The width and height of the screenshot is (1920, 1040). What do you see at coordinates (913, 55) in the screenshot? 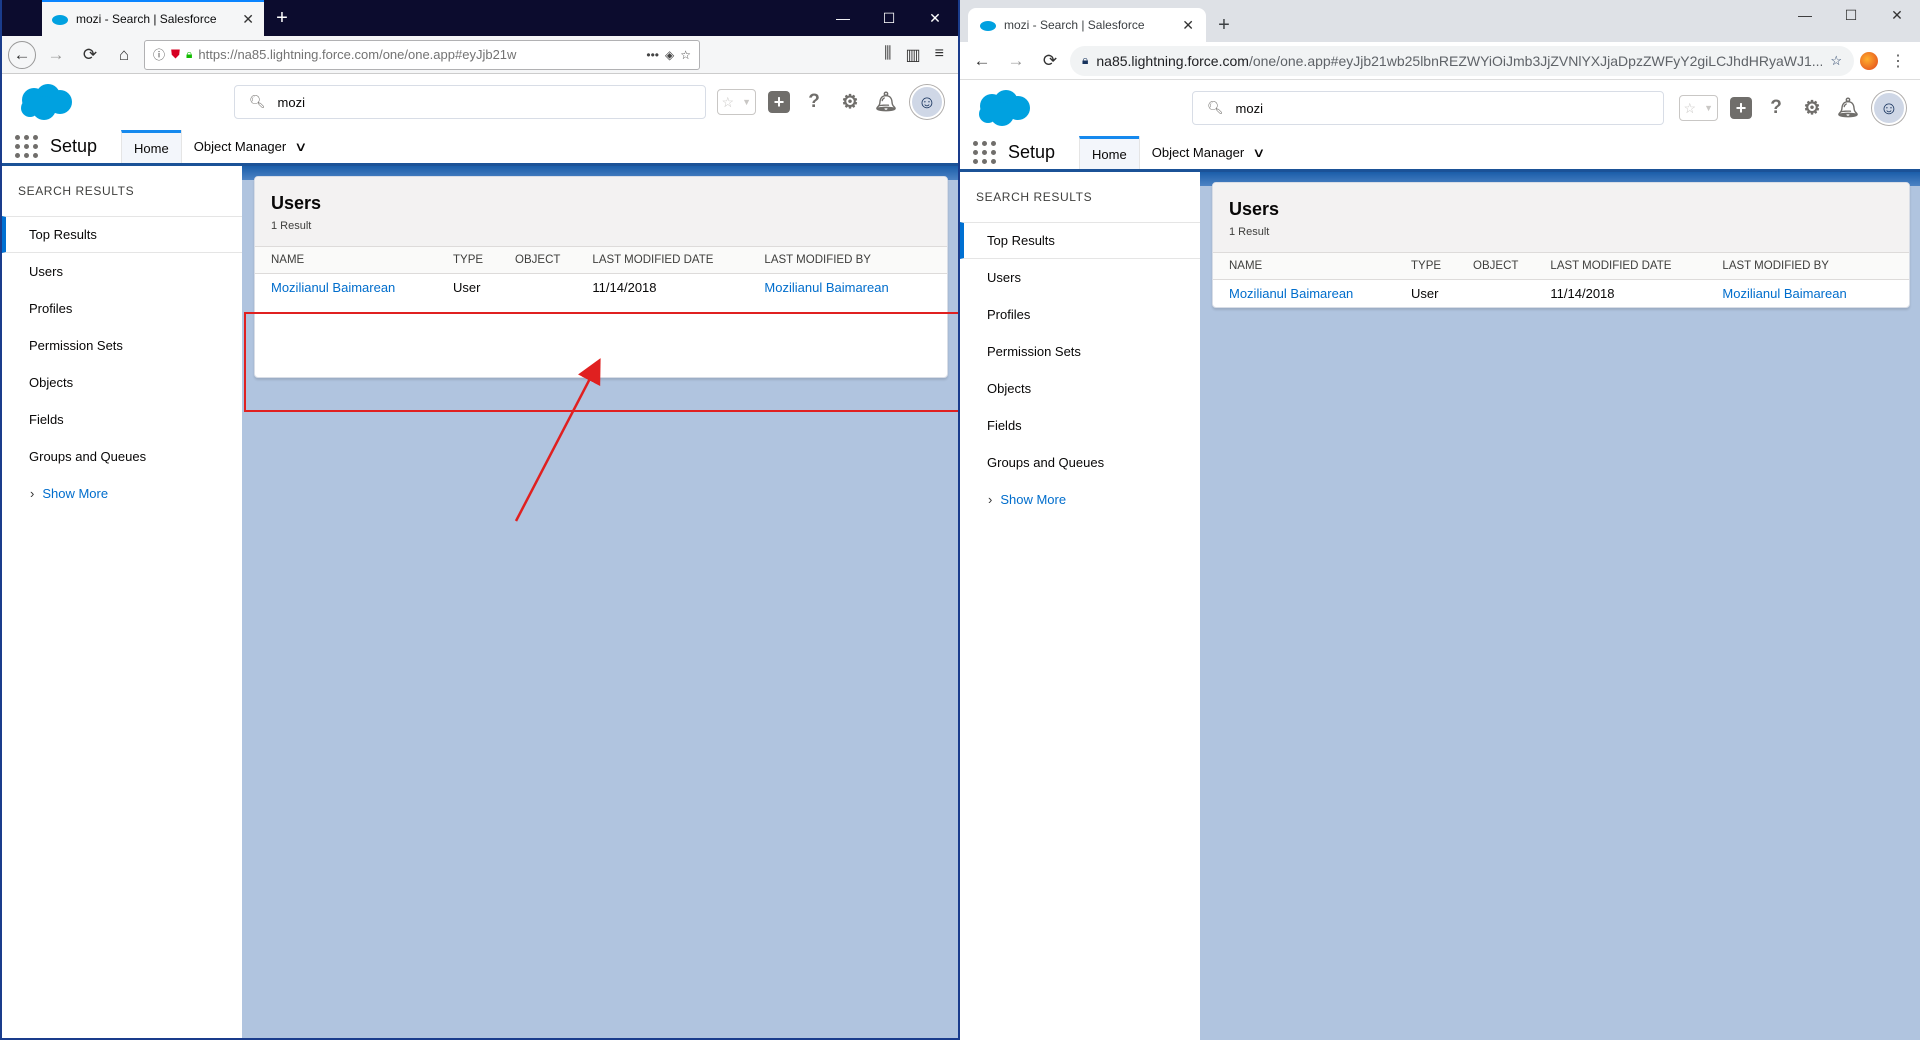
I see `sidebar-icon: ▥` at bounding box center [913, 55].